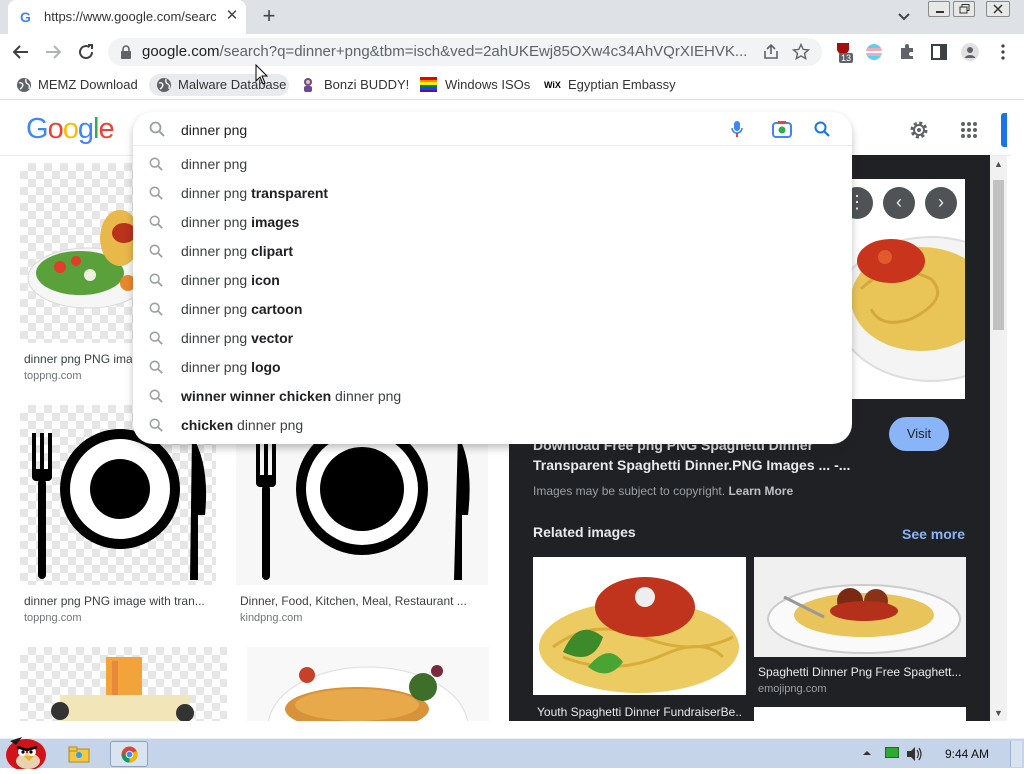  I want to click on settings-gear-icon, so click(919, 130).